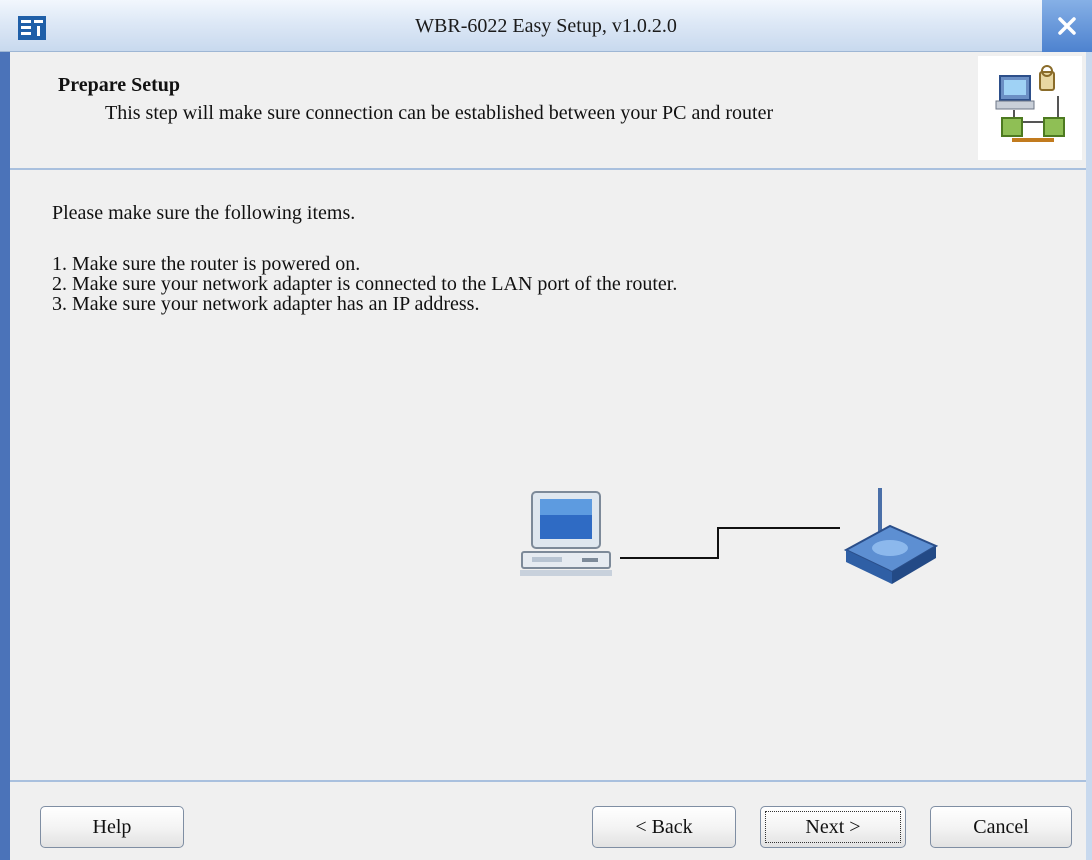 Image resolution: width=1092 pixels, height=860 pixels. I want to click on page-title: Prepare Setup, so click(119, 85).